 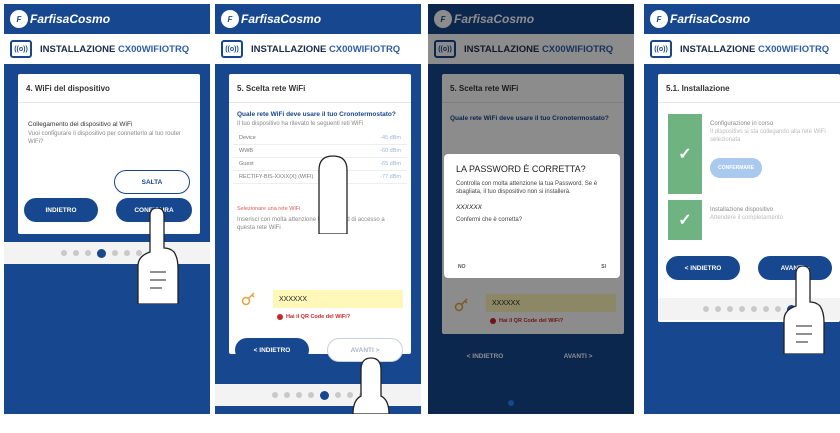 What do you see at coordinates (521, 169) in the screenshot?
I see `dialog-title: LA PASSWORD È CORRETTA?` at bounding box center [521, 169].